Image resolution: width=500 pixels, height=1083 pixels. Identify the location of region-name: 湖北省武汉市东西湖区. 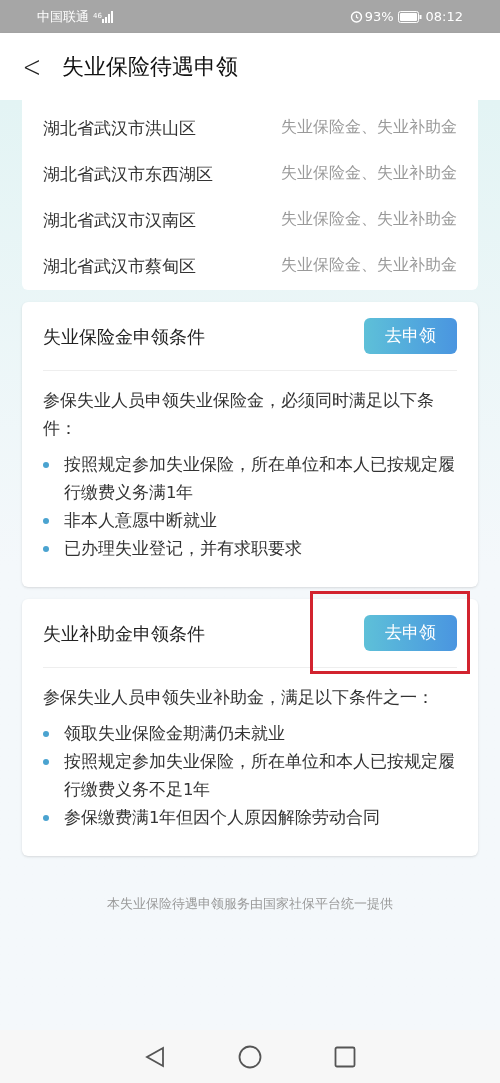
(128, 174).